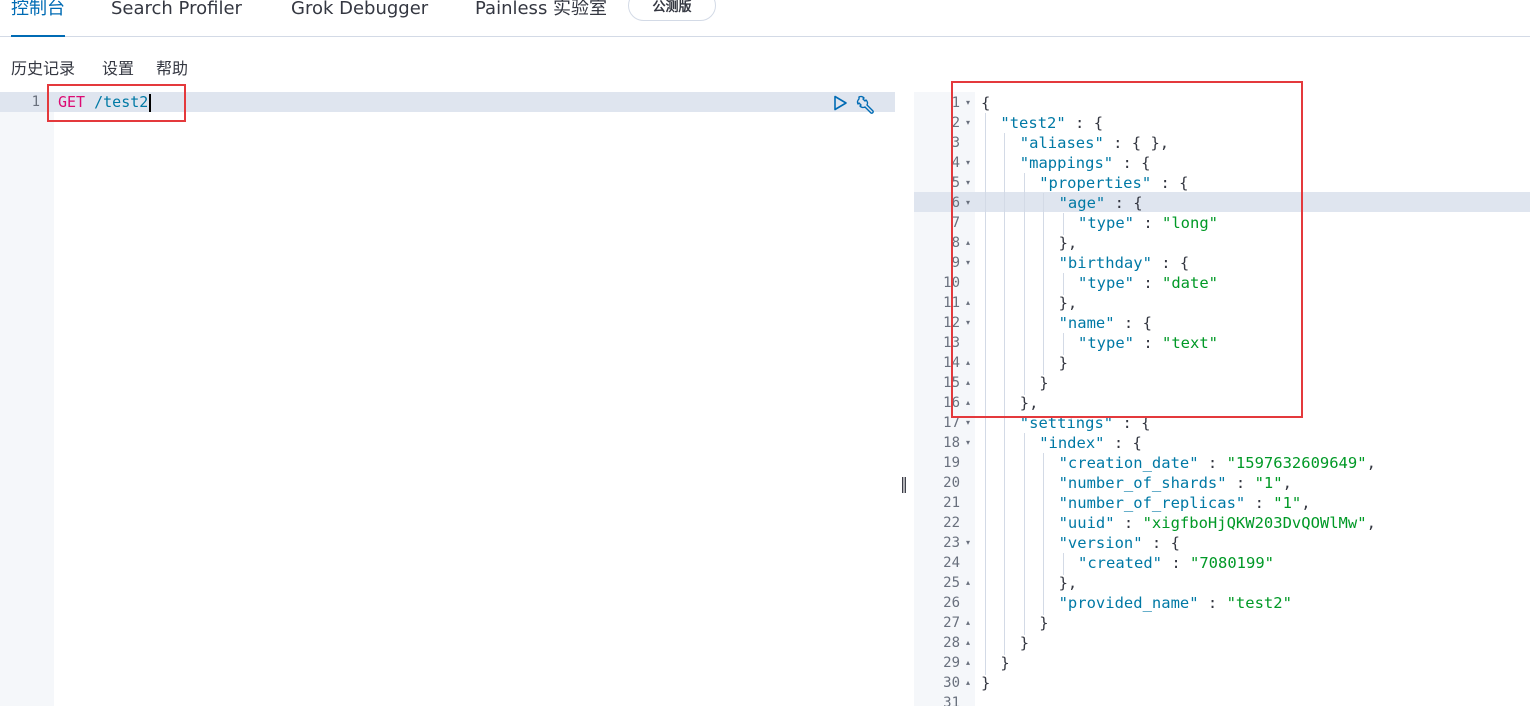 This screenshot has width=1530, height=706. What do you see at coordinates (1190, 283) in the screenshot?
I see `json-string: "date"` at bounding box center [1190, 283].